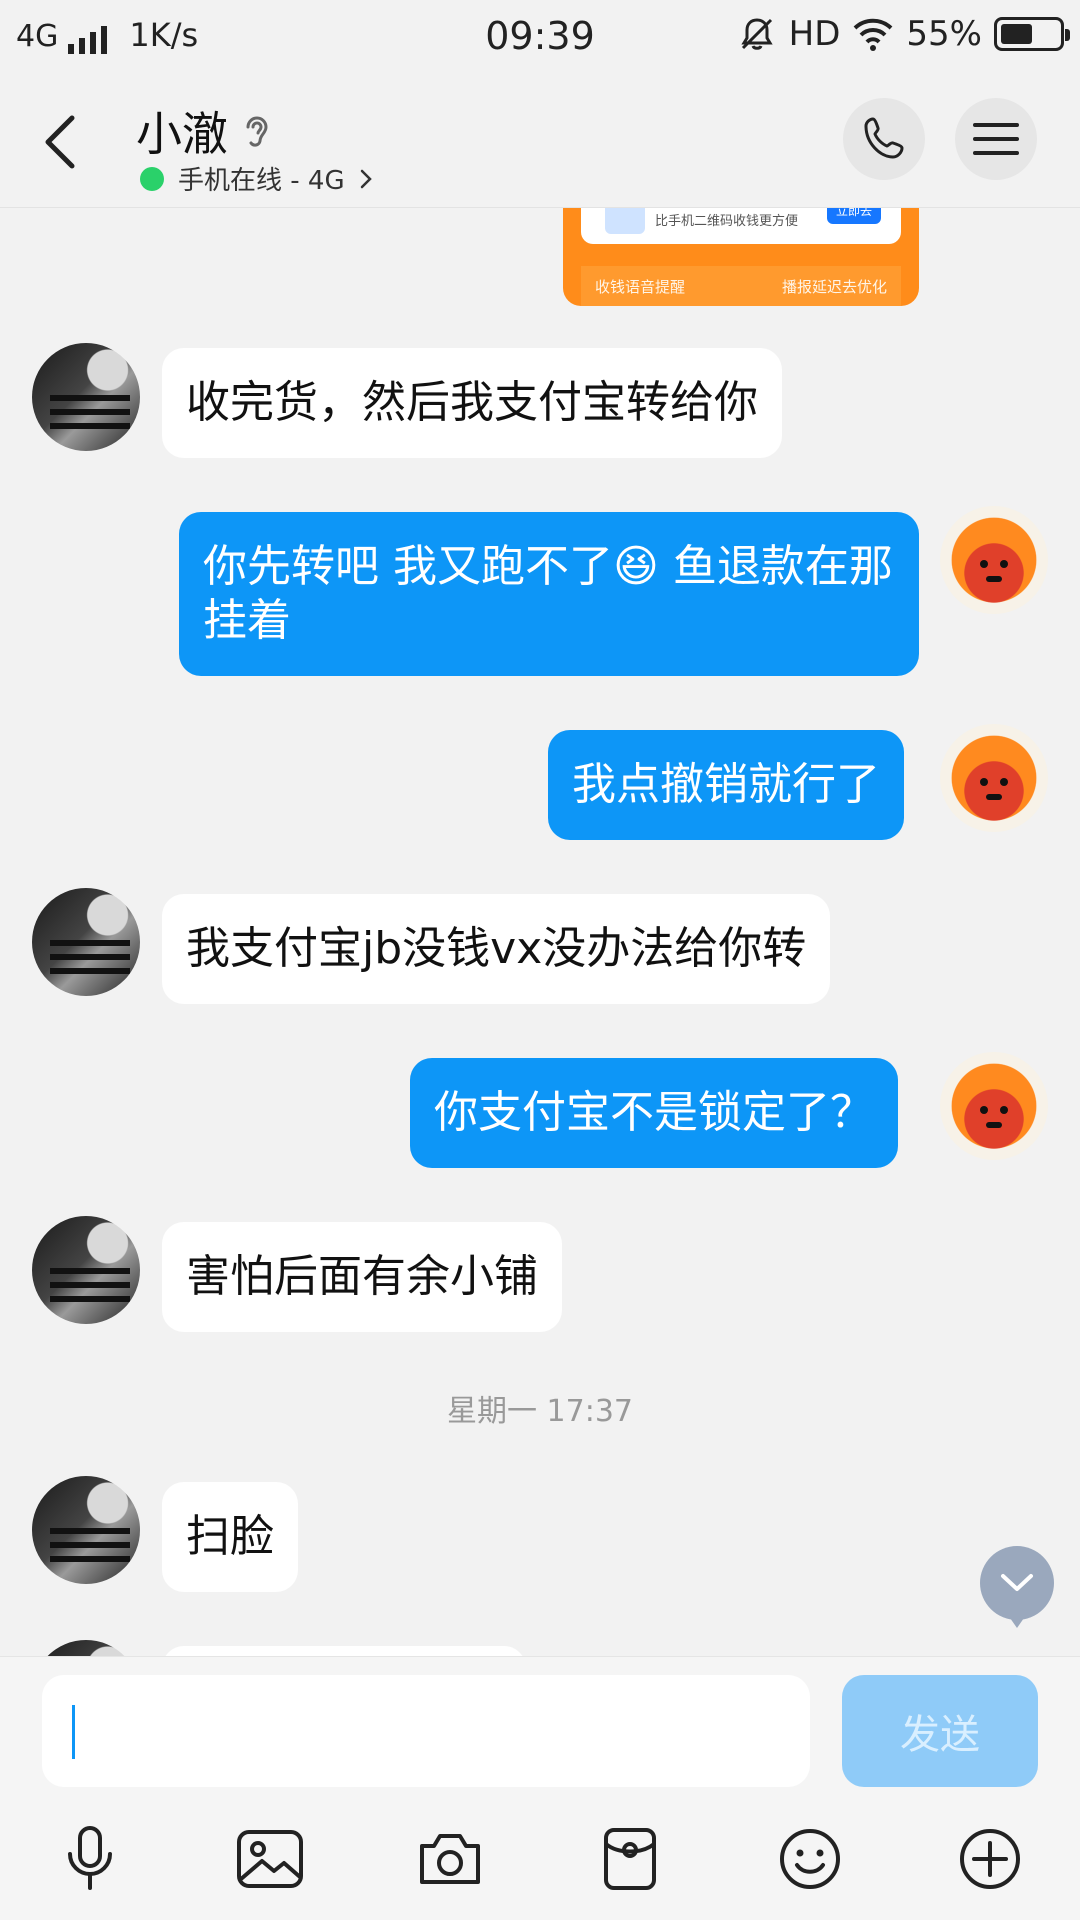  I want to click on battery-icon, so click(1032, 34).